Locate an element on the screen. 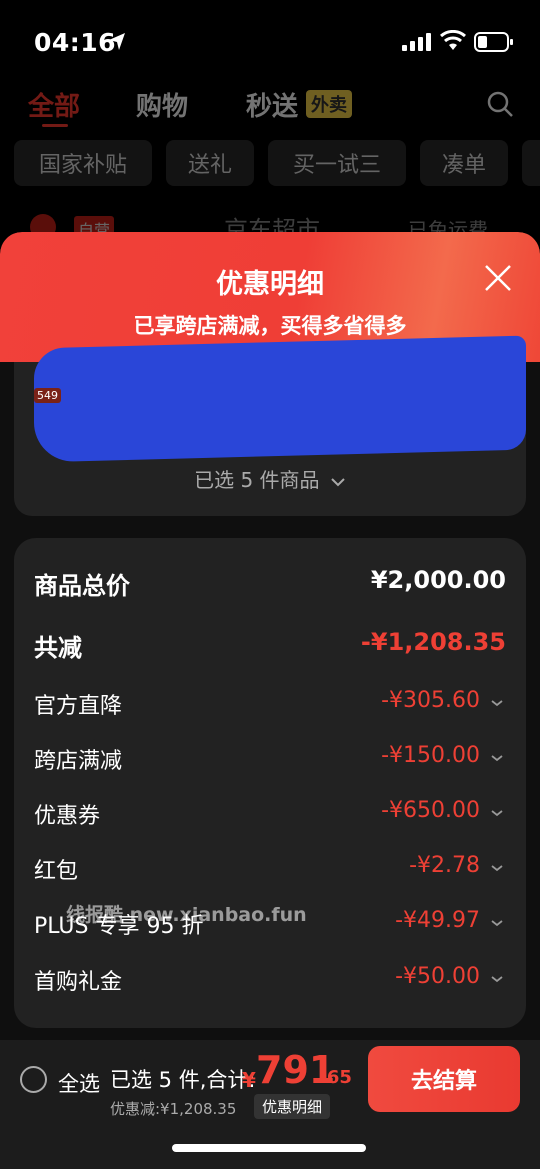  tab-instant: 秒送 is located at coordinates (272, 104).